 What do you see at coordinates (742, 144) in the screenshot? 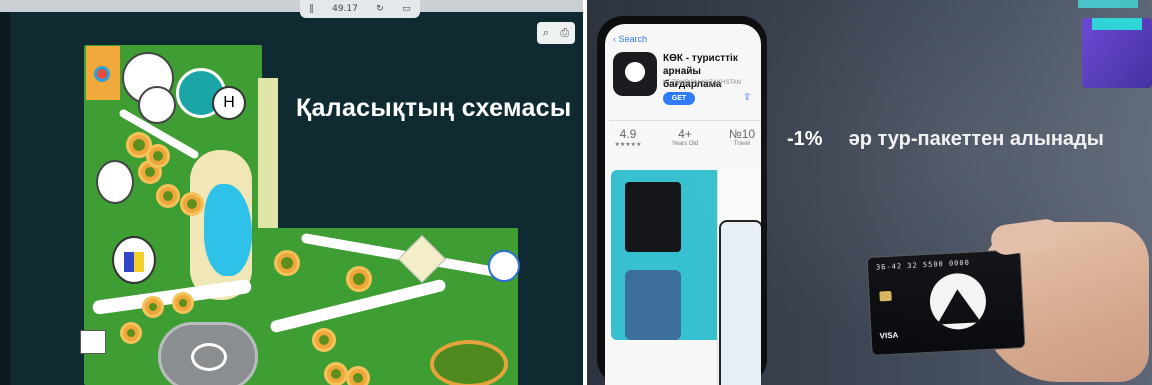
I see `stat-sub: Travel` at bounding box center [742, 144].